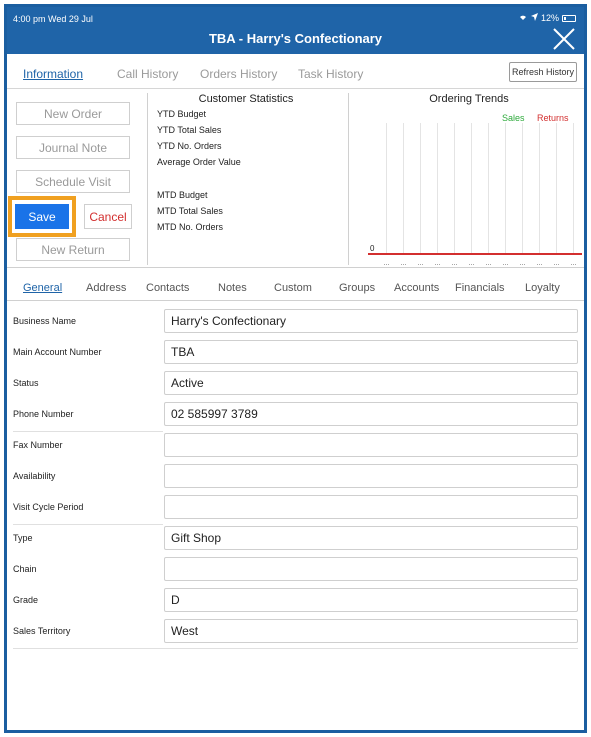  What do you see at coordinates (371, 631) in the screenshot?
I see `sales-territory-field: West` at bounding box center [371, 631].